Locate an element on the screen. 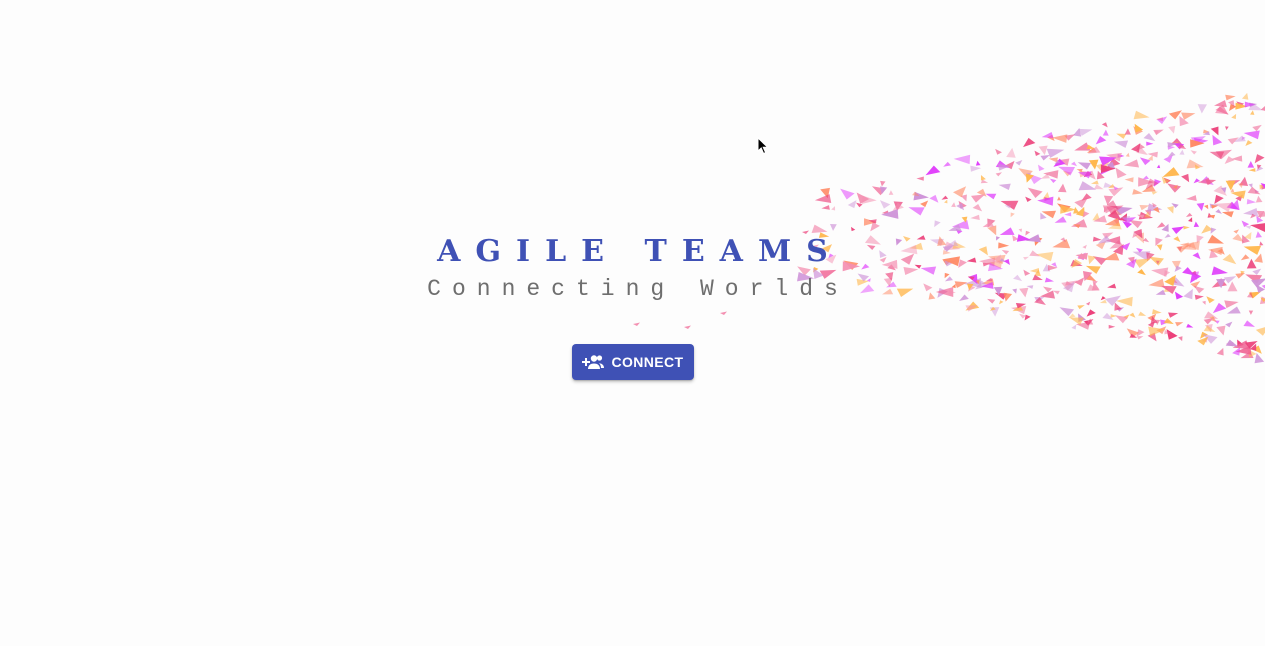 This screenshot has width=1265, height=646. group-add-icon is located at coordinates (593, 362).